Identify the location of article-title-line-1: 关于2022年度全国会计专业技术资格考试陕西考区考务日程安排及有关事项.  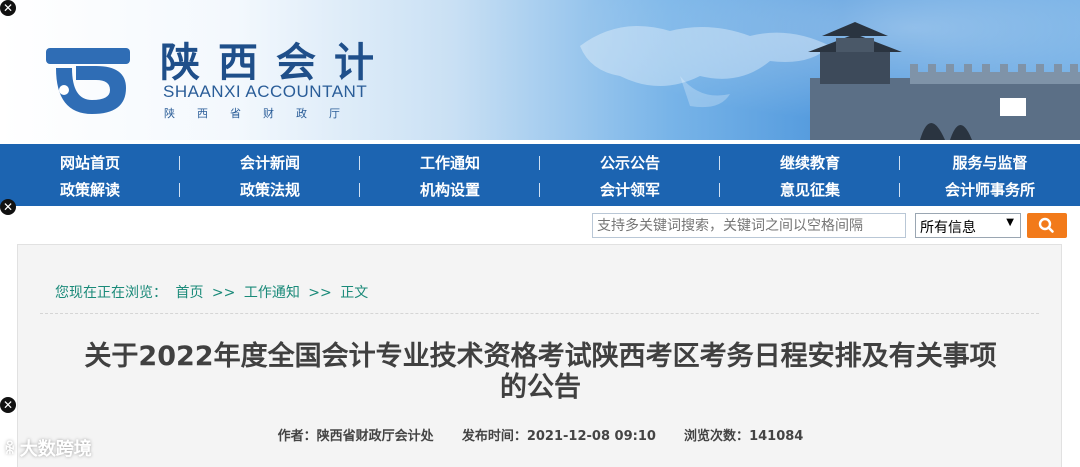
(540, 356).